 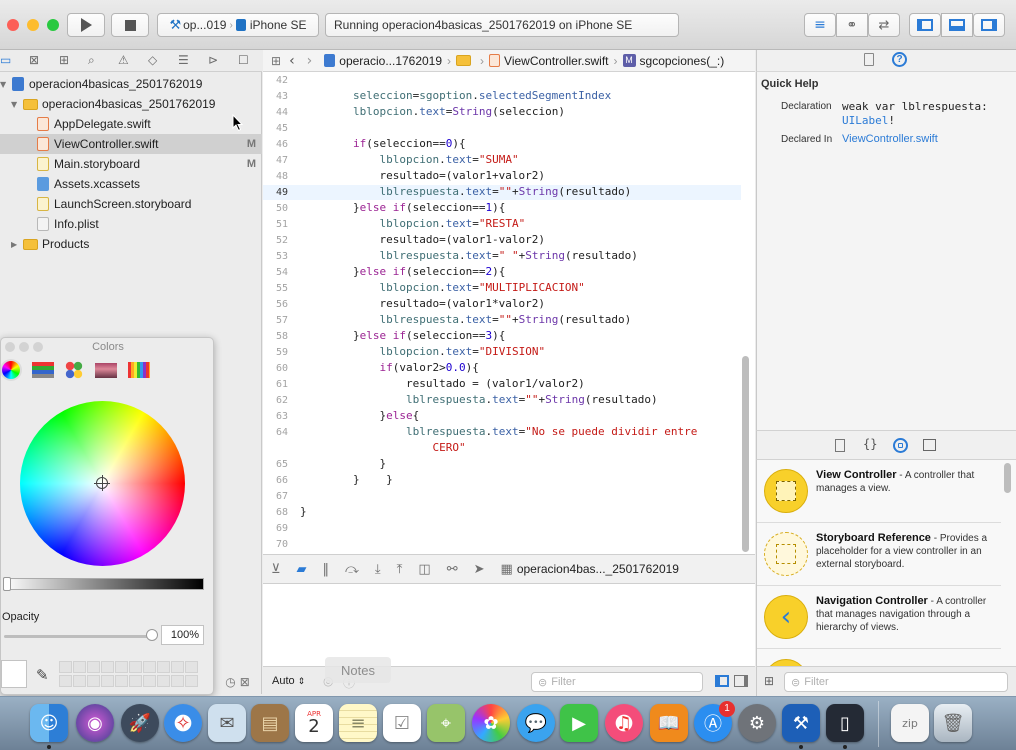 I want to click on console-filter-input: ⊜ Filter, so click(x=617, y=682).